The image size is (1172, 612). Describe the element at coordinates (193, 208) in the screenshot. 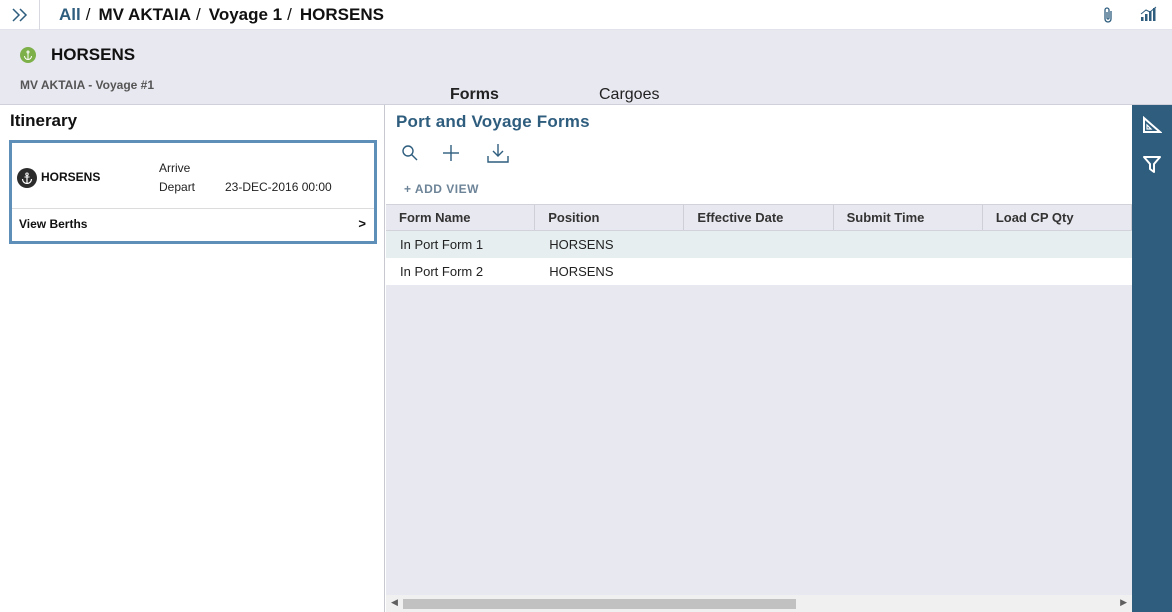

I see `card-divider` at that location.